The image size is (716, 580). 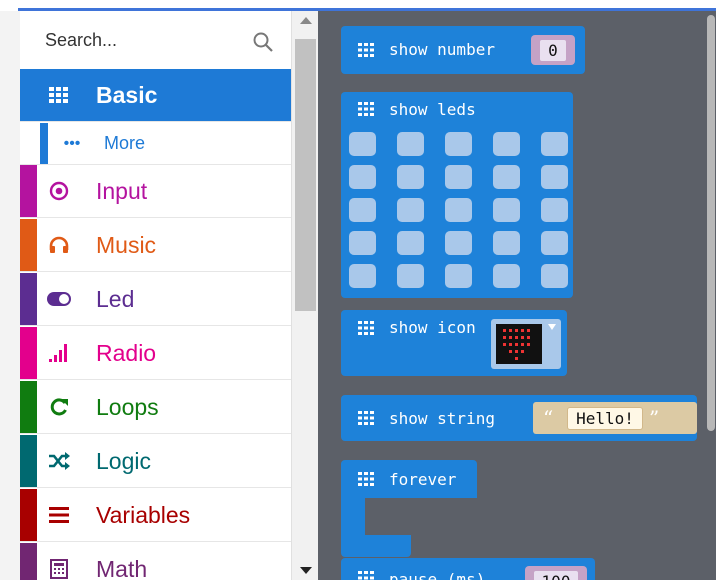 I want to click on scroll-down-arrow-icon, so click(x=306, y=570).